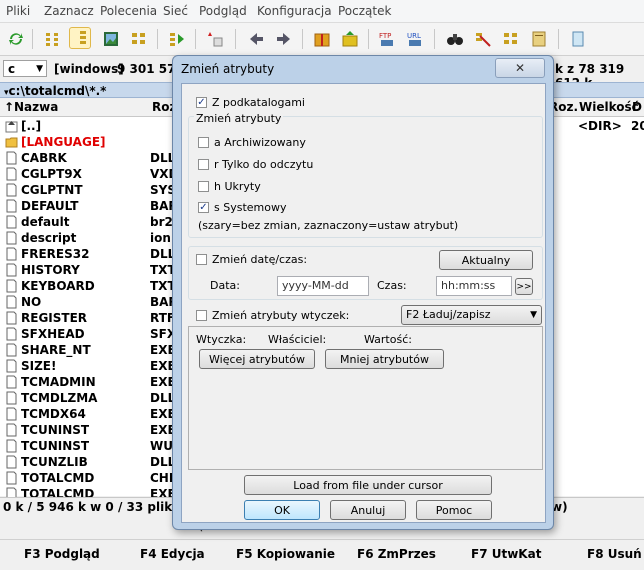 This screenshot has height=570, width=644. I want to click on system-checkbox: ✓, so click(203, 207).